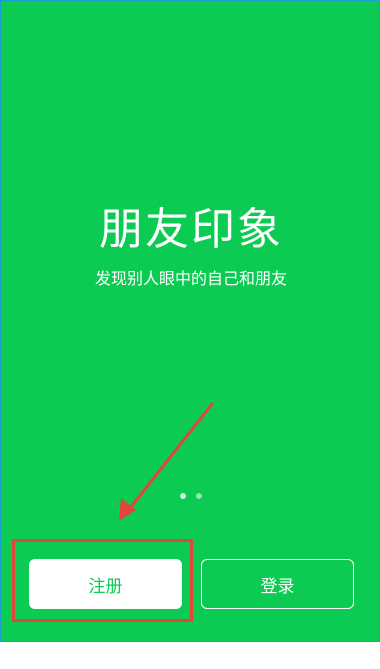  Describe the element at coordinates (102, 580) in the screenshot. I see `annotation-highlight-box` at that location.